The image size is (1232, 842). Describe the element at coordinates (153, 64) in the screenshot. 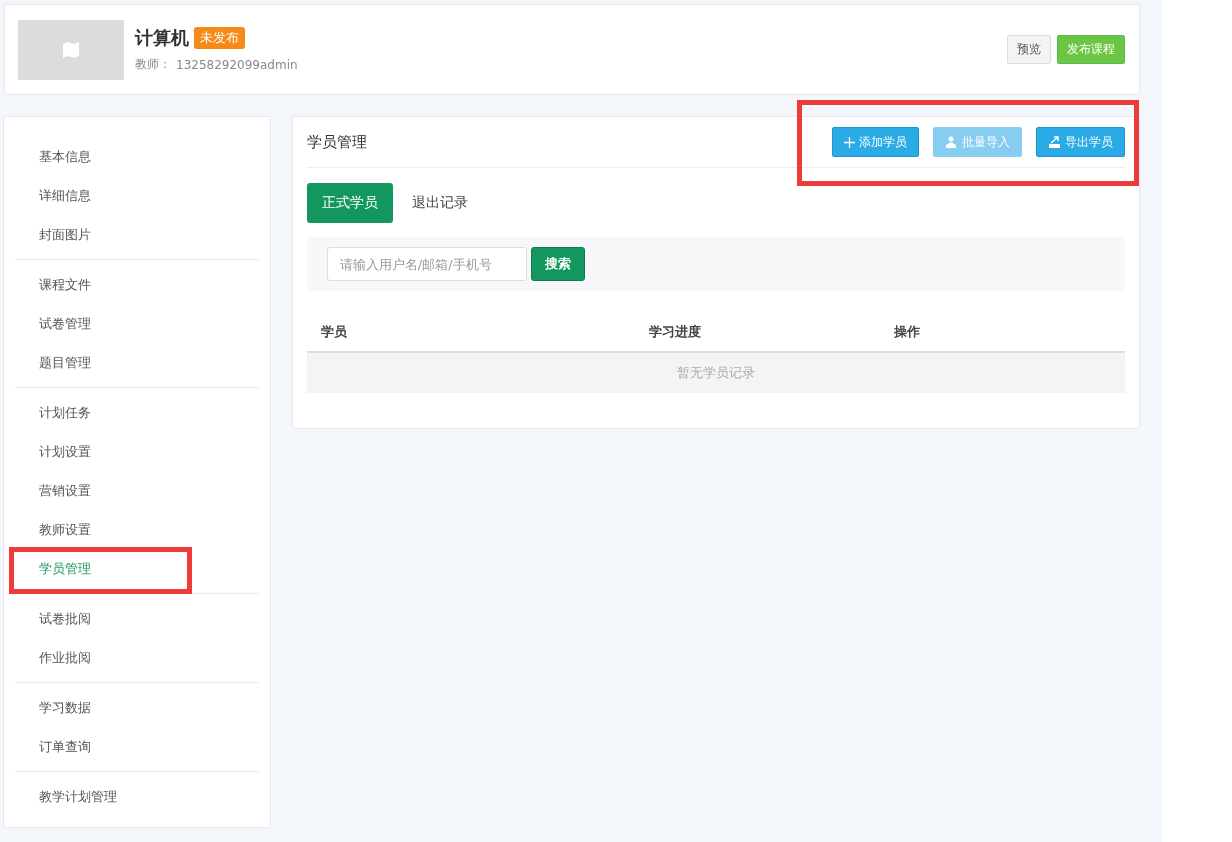

I see `teacher-label: 教师：` at that location.